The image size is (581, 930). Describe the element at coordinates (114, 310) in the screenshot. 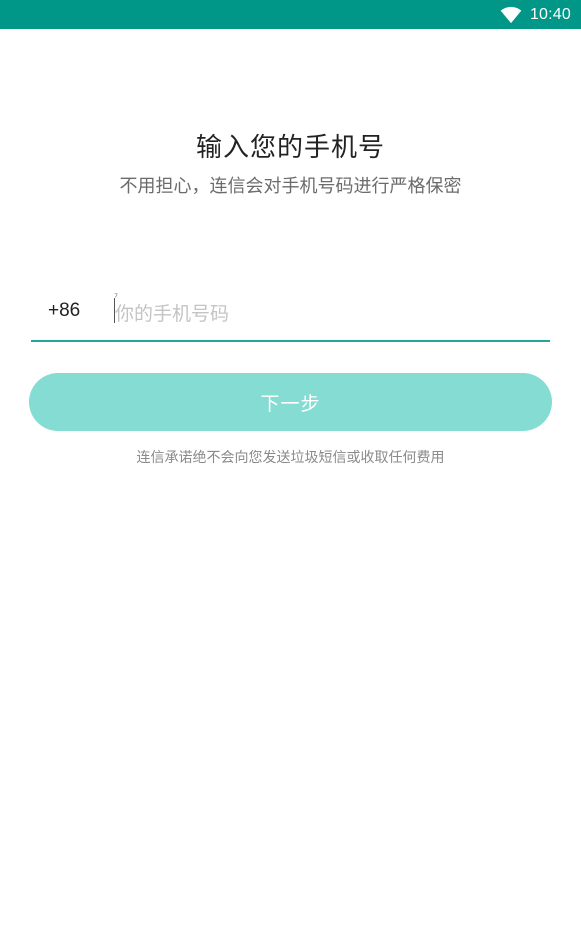

I see `text-cursor` at that location.